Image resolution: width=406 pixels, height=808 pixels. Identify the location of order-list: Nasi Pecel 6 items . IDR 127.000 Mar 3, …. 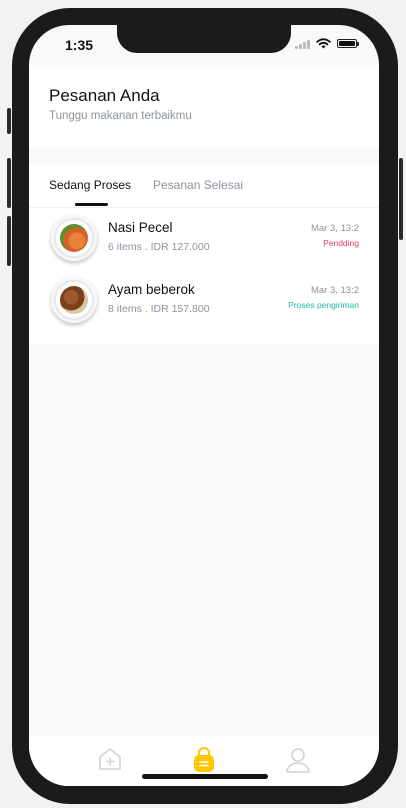
(204, 276).